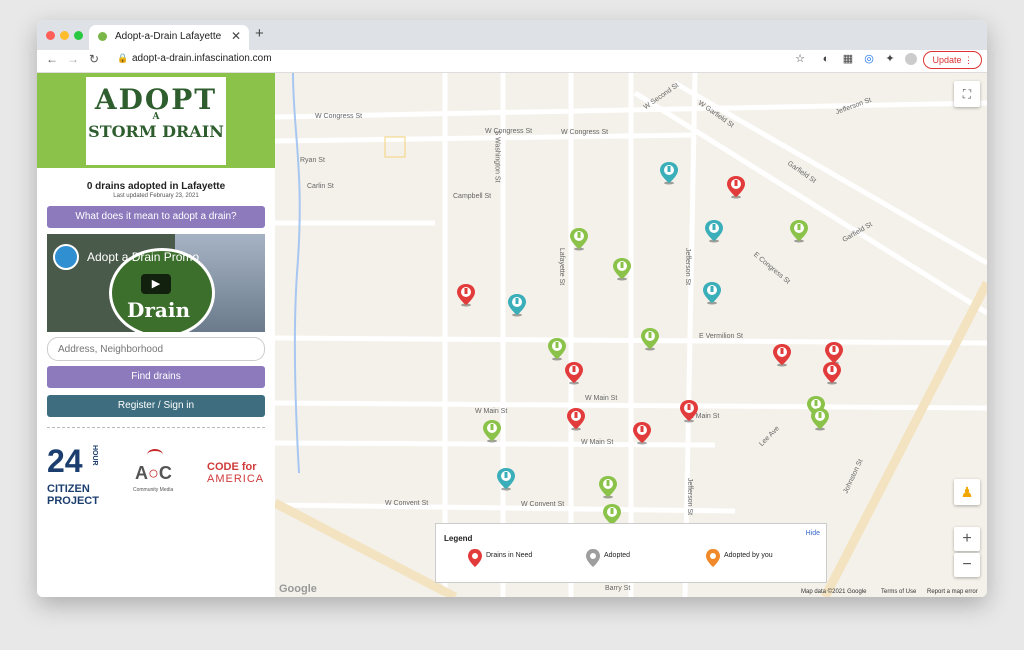  What do you see at coordinates (826, 59) in the screenshot?
I see `extension-icon: ◐` at bounding box center [826, 59].